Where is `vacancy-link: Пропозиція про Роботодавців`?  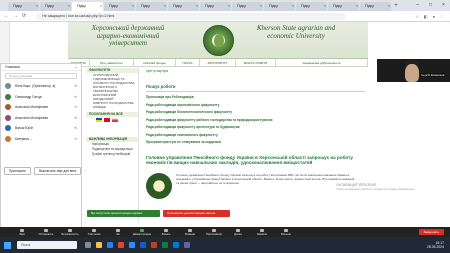
vacancy-link: Пропозиція про Роботодавців is located at coordinates (257, 98).